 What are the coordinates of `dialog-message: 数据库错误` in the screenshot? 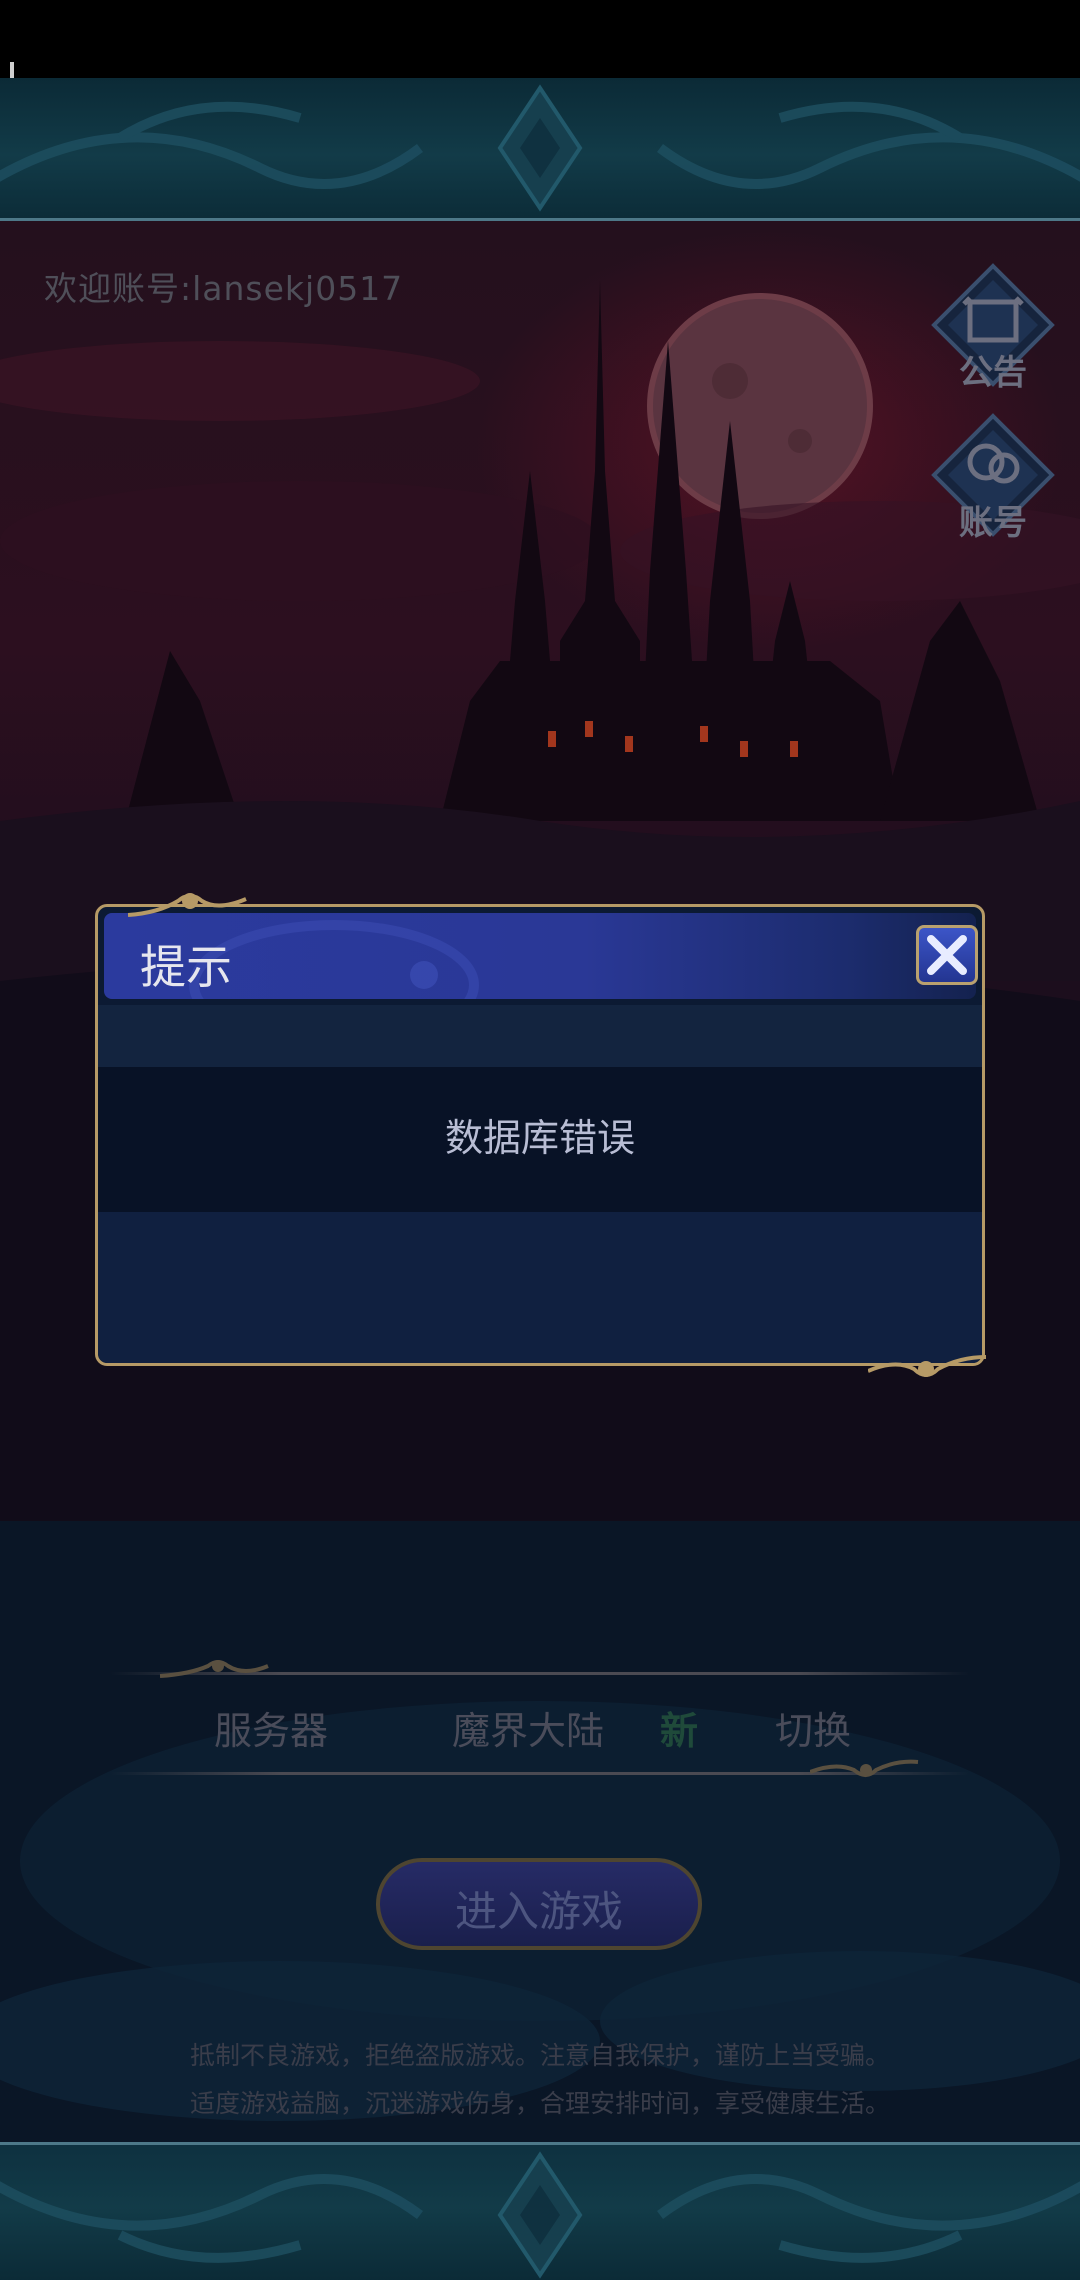 It's located at (539, 1138).